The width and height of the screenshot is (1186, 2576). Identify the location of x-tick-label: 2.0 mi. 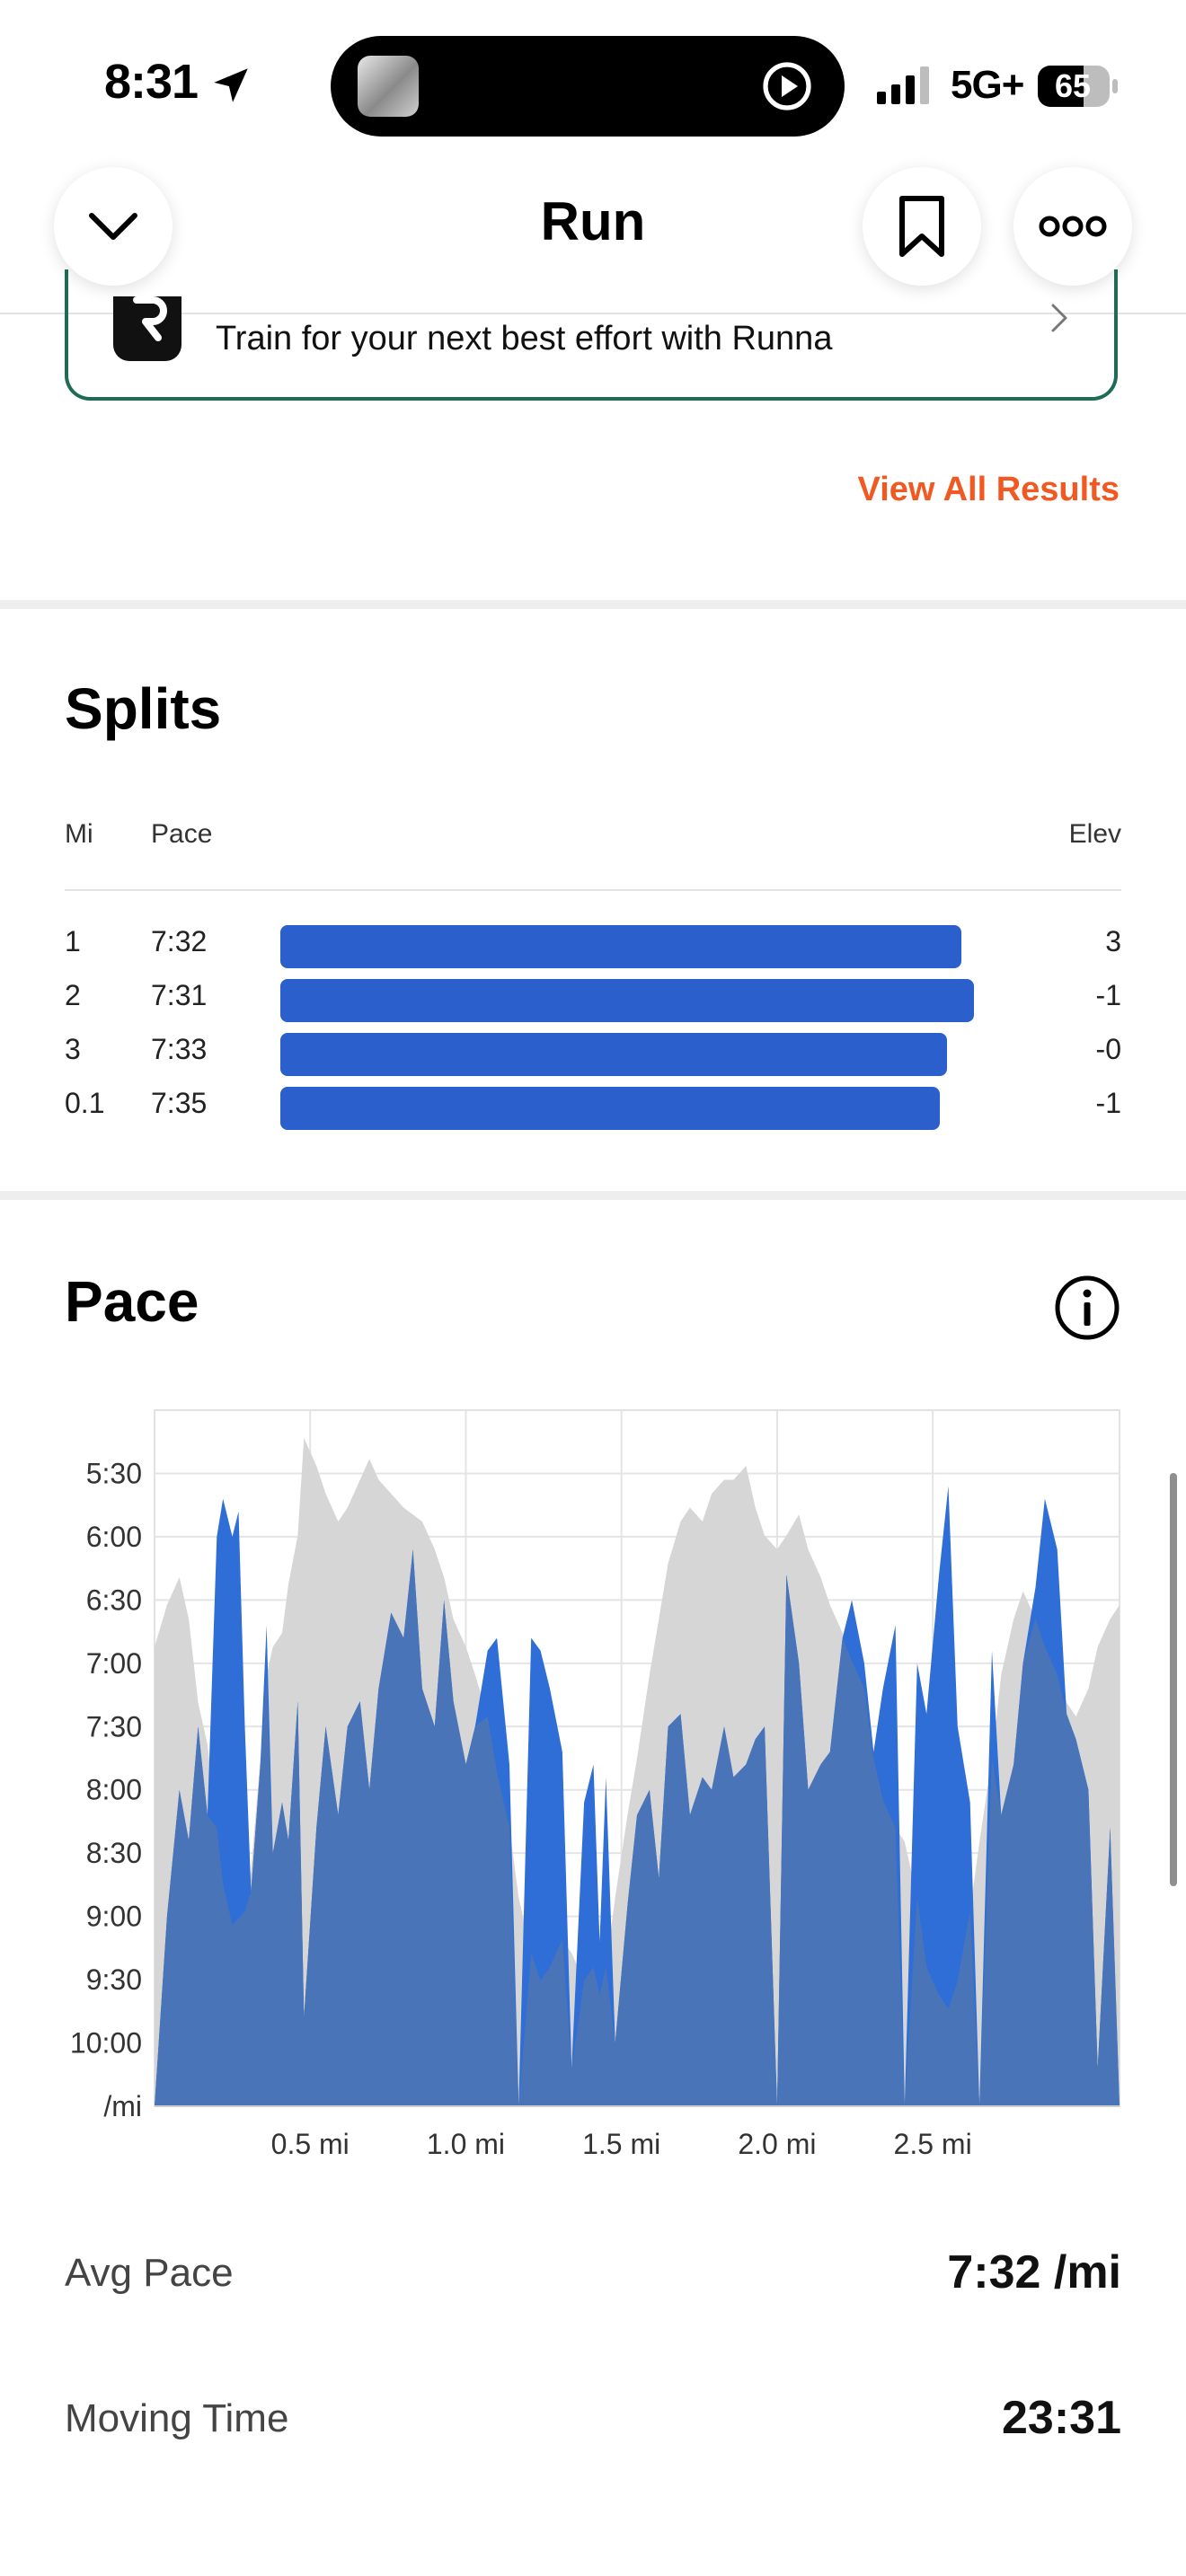
(777, 2144).